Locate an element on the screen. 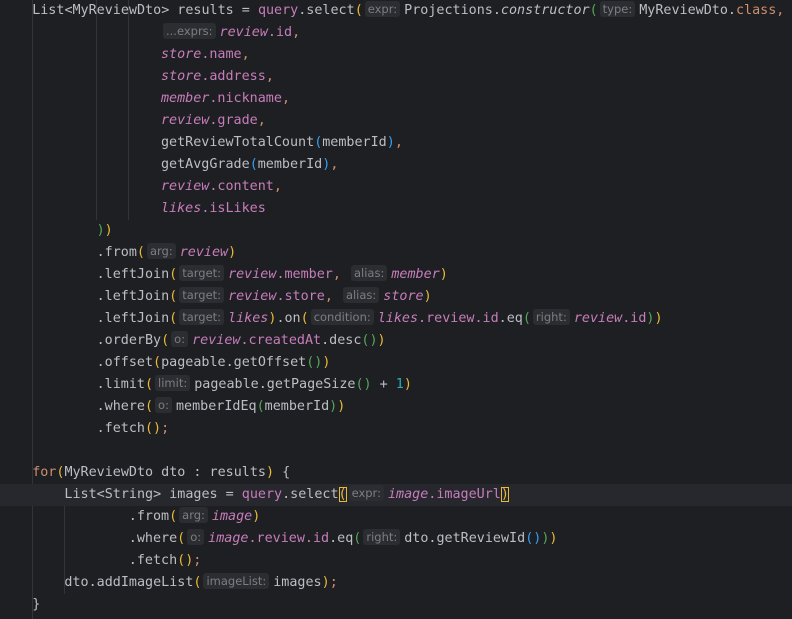  code-token: .grade is located at coordinates (233, 120).